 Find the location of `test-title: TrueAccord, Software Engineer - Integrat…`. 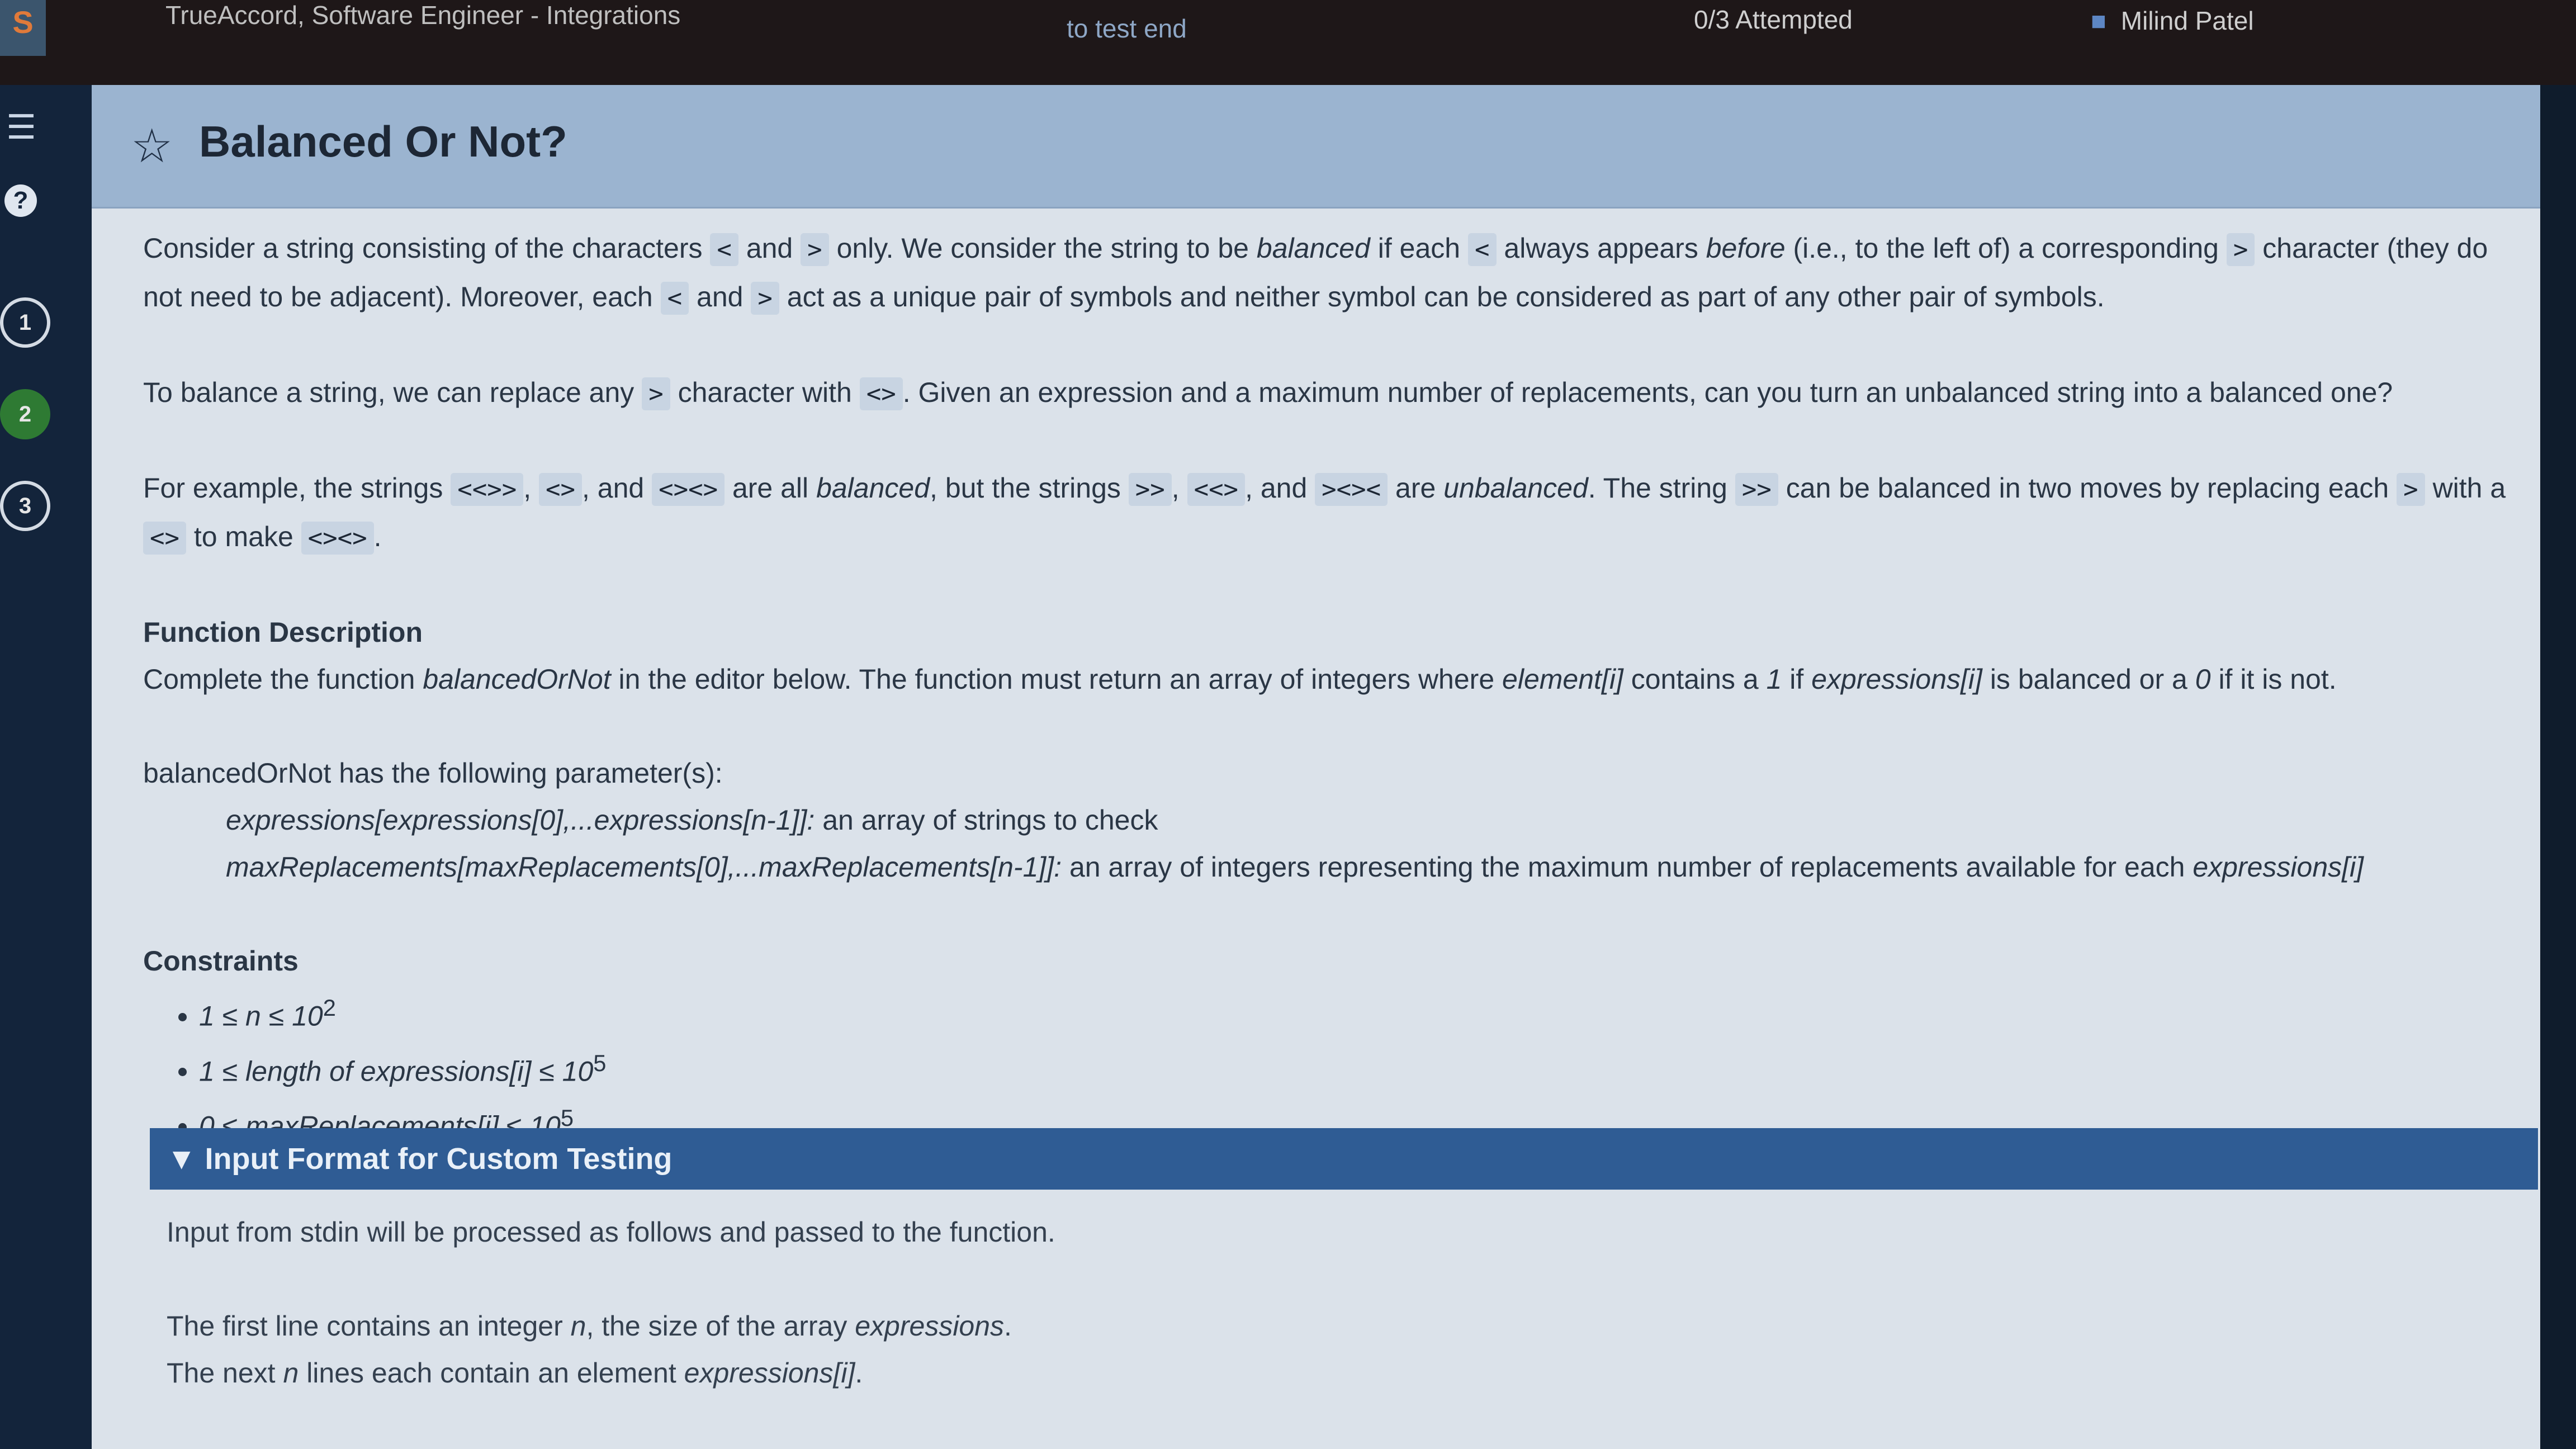

test-title: TrueAccord, Software Engineer - Integrat… is located at coordinates (423, 15).